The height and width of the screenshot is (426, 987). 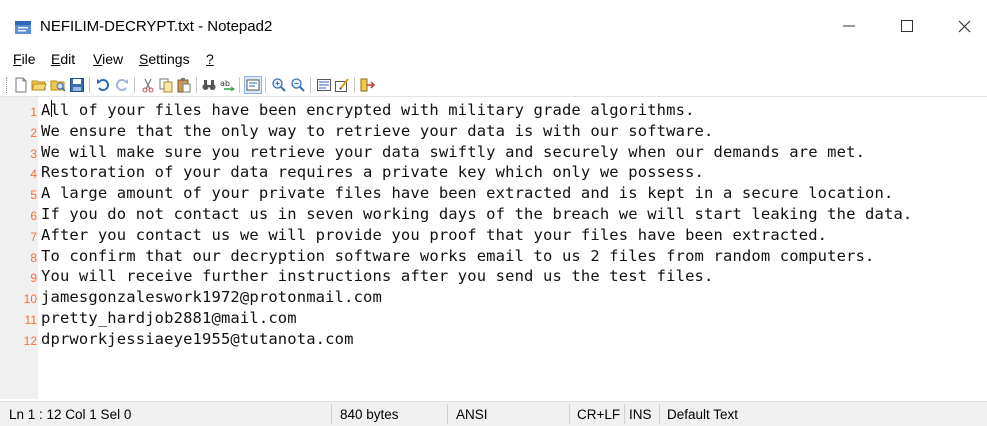 I want to click on line-number: 6, so click(x=33, y=216).